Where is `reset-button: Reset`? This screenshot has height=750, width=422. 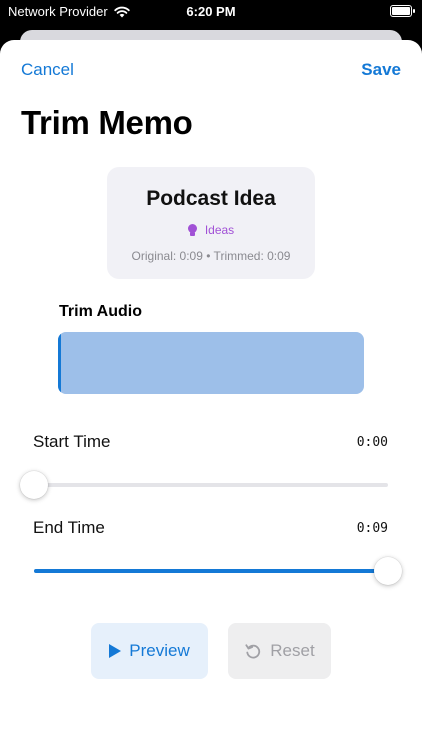
reset-button: Reset is located at coordinates (279, 651).